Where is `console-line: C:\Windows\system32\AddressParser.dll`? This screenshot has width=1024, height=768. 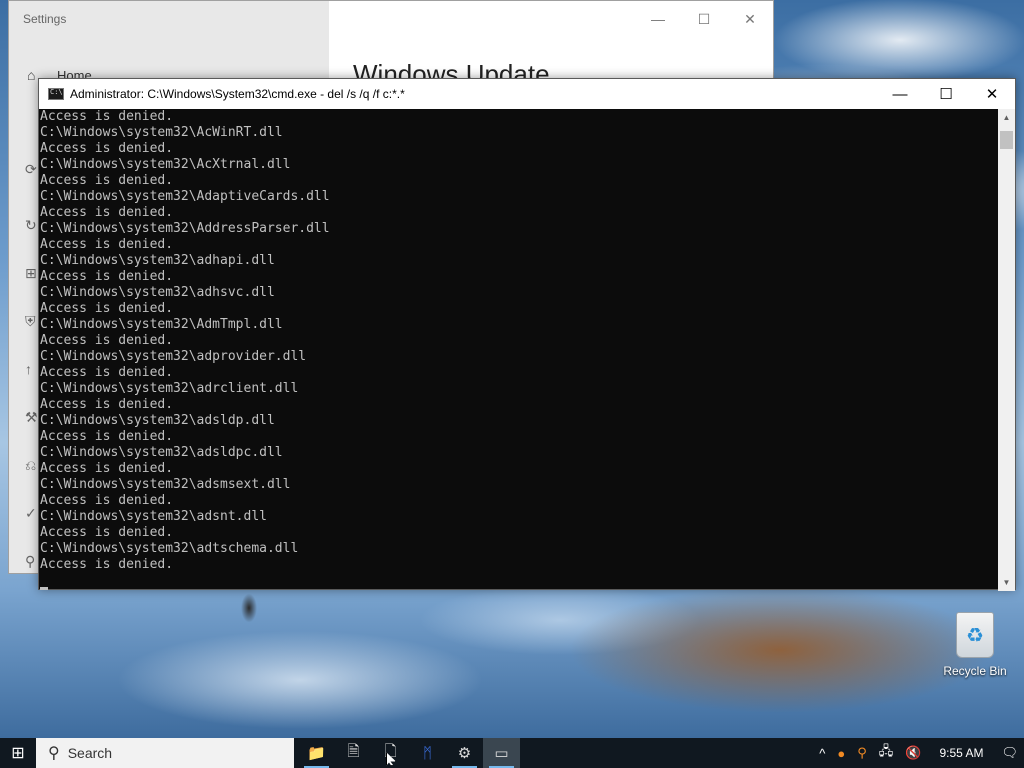
console-line: C:\Windows\system32\AddressParser.dll is located at coordinates (185, 228).